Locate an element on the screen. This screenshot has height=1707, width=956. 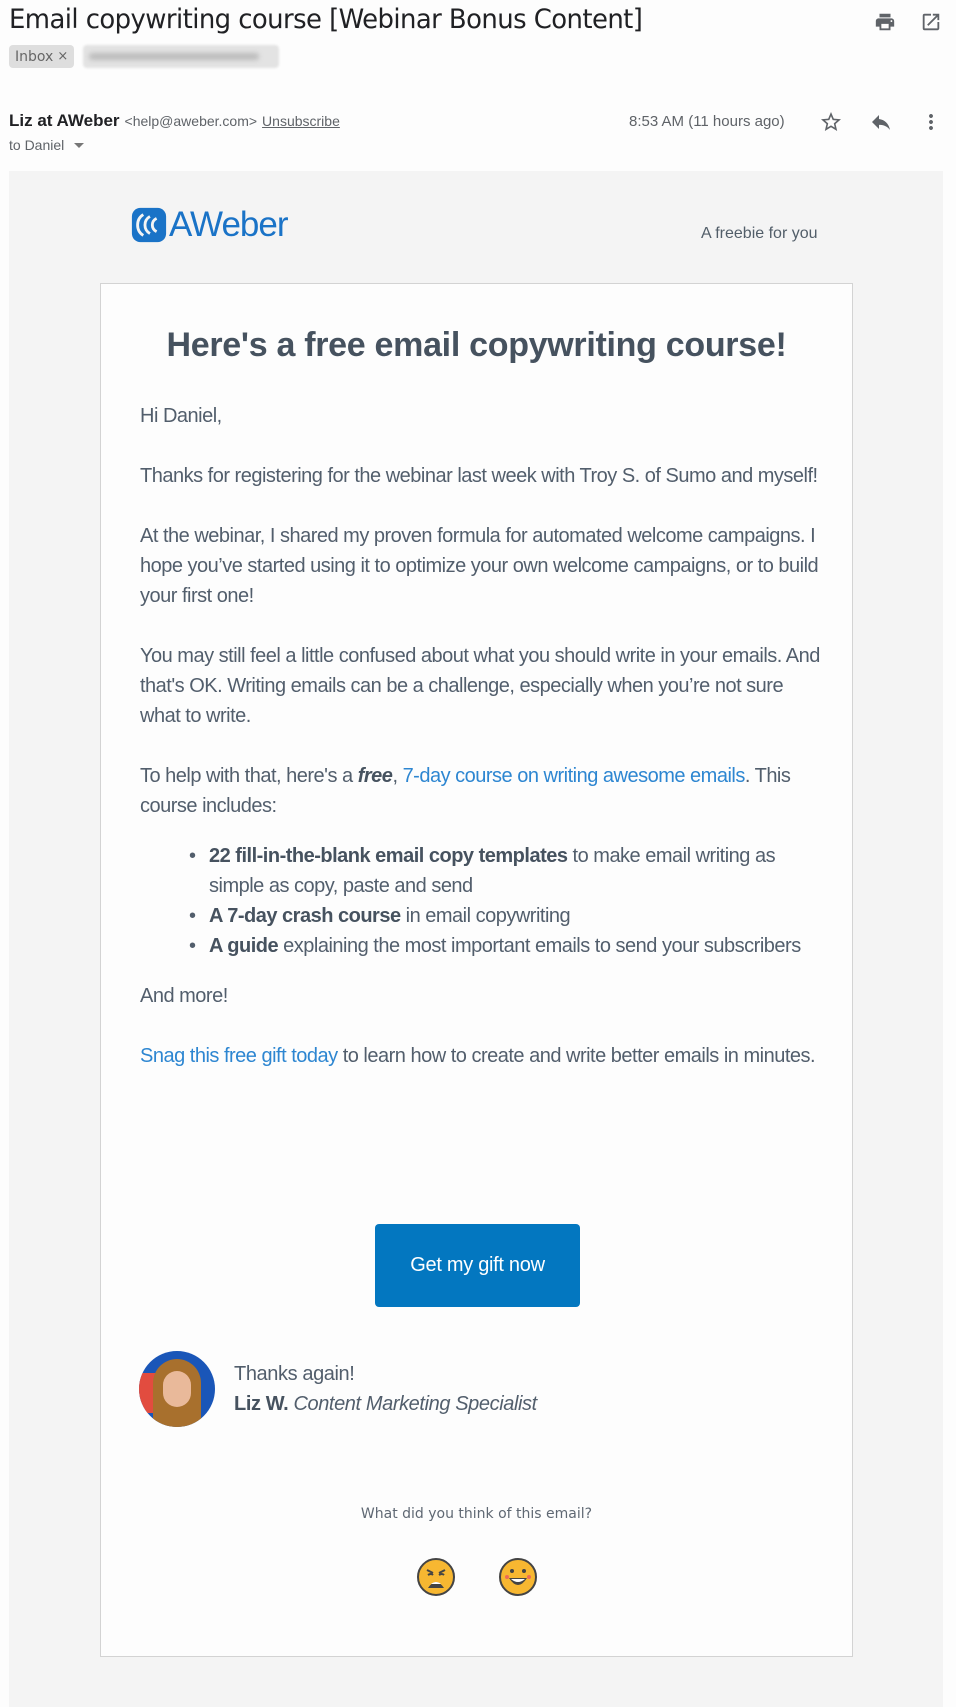
snag-gift-link: Snag this free gift today is located at coordinates (239, 1056).